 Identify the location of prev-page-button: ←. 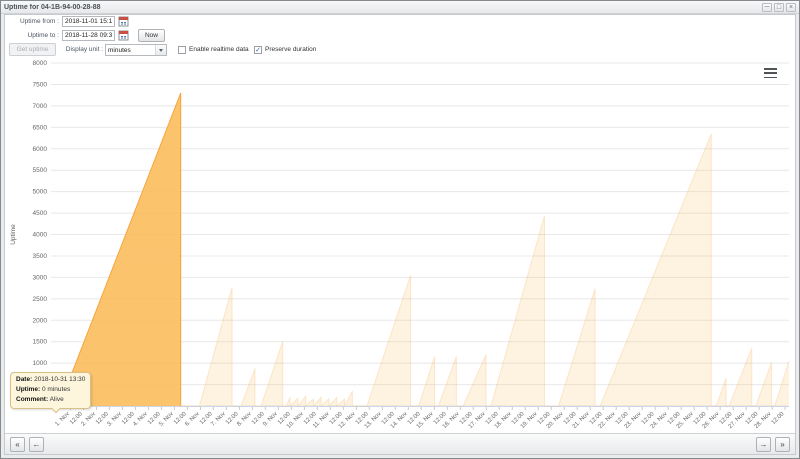
(36, 444).